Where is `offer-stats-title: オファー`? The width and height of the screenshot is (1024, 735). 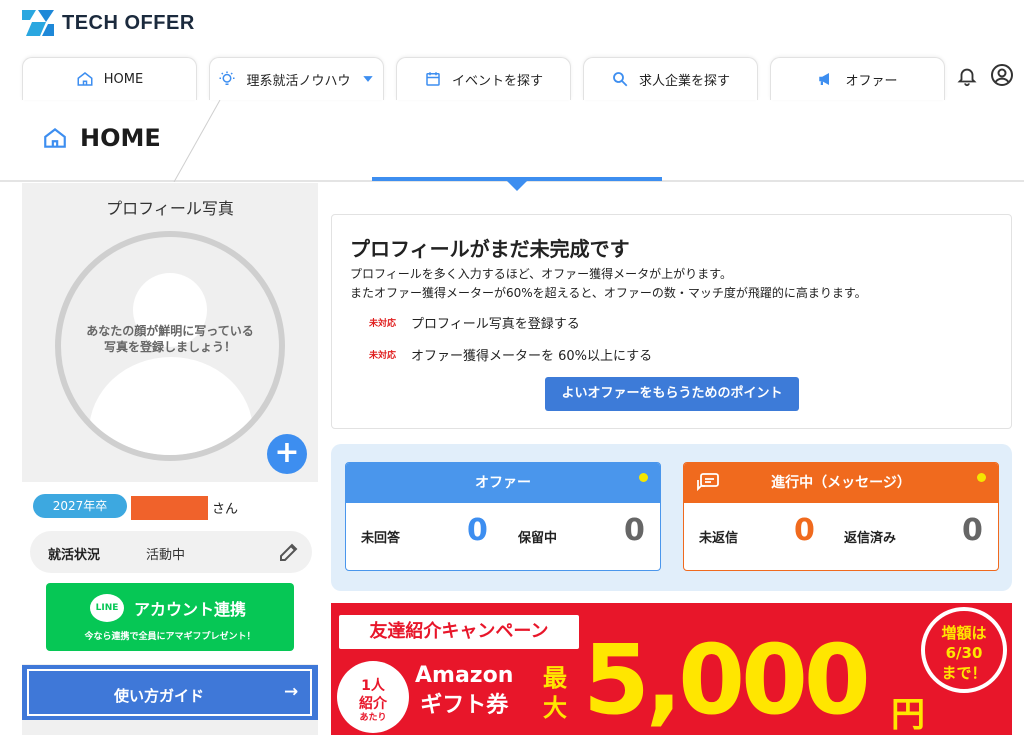 offer-stats-title: オファー is located at coordinates (503, 483).